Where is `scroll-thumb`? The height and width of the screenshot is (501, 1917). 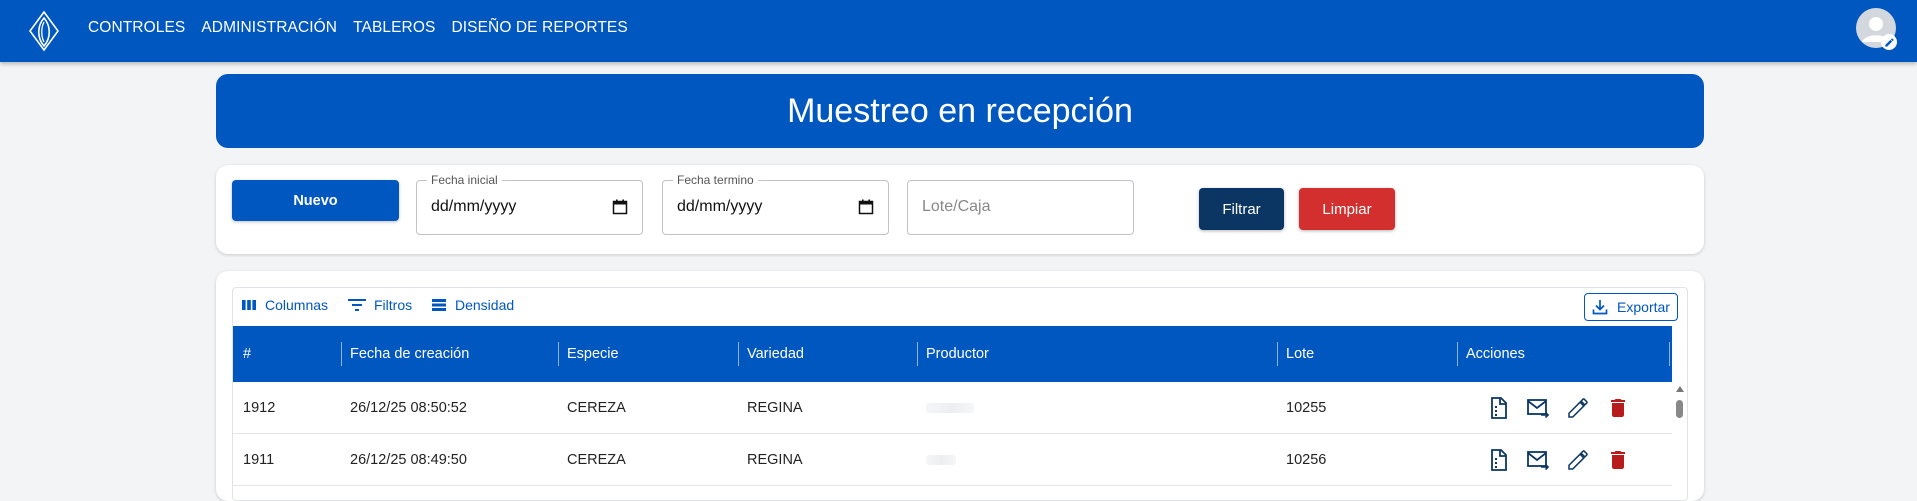
scroll-thumb is located at coordinates (1679, 409).